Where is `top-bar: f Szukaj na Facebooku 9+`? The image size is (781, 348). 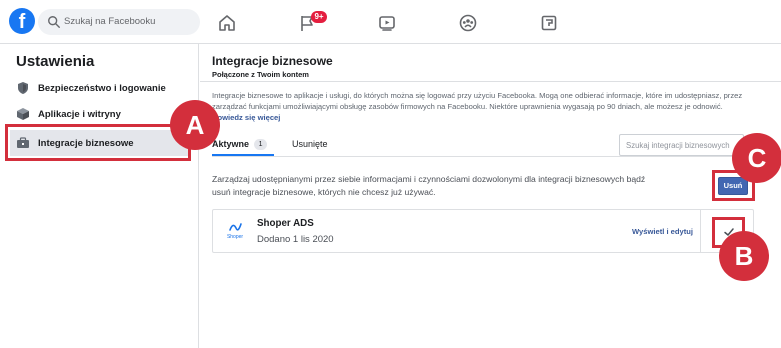 top-bar: f Szukaj na Facebooku 9+ is located at coordinates (390, 22).